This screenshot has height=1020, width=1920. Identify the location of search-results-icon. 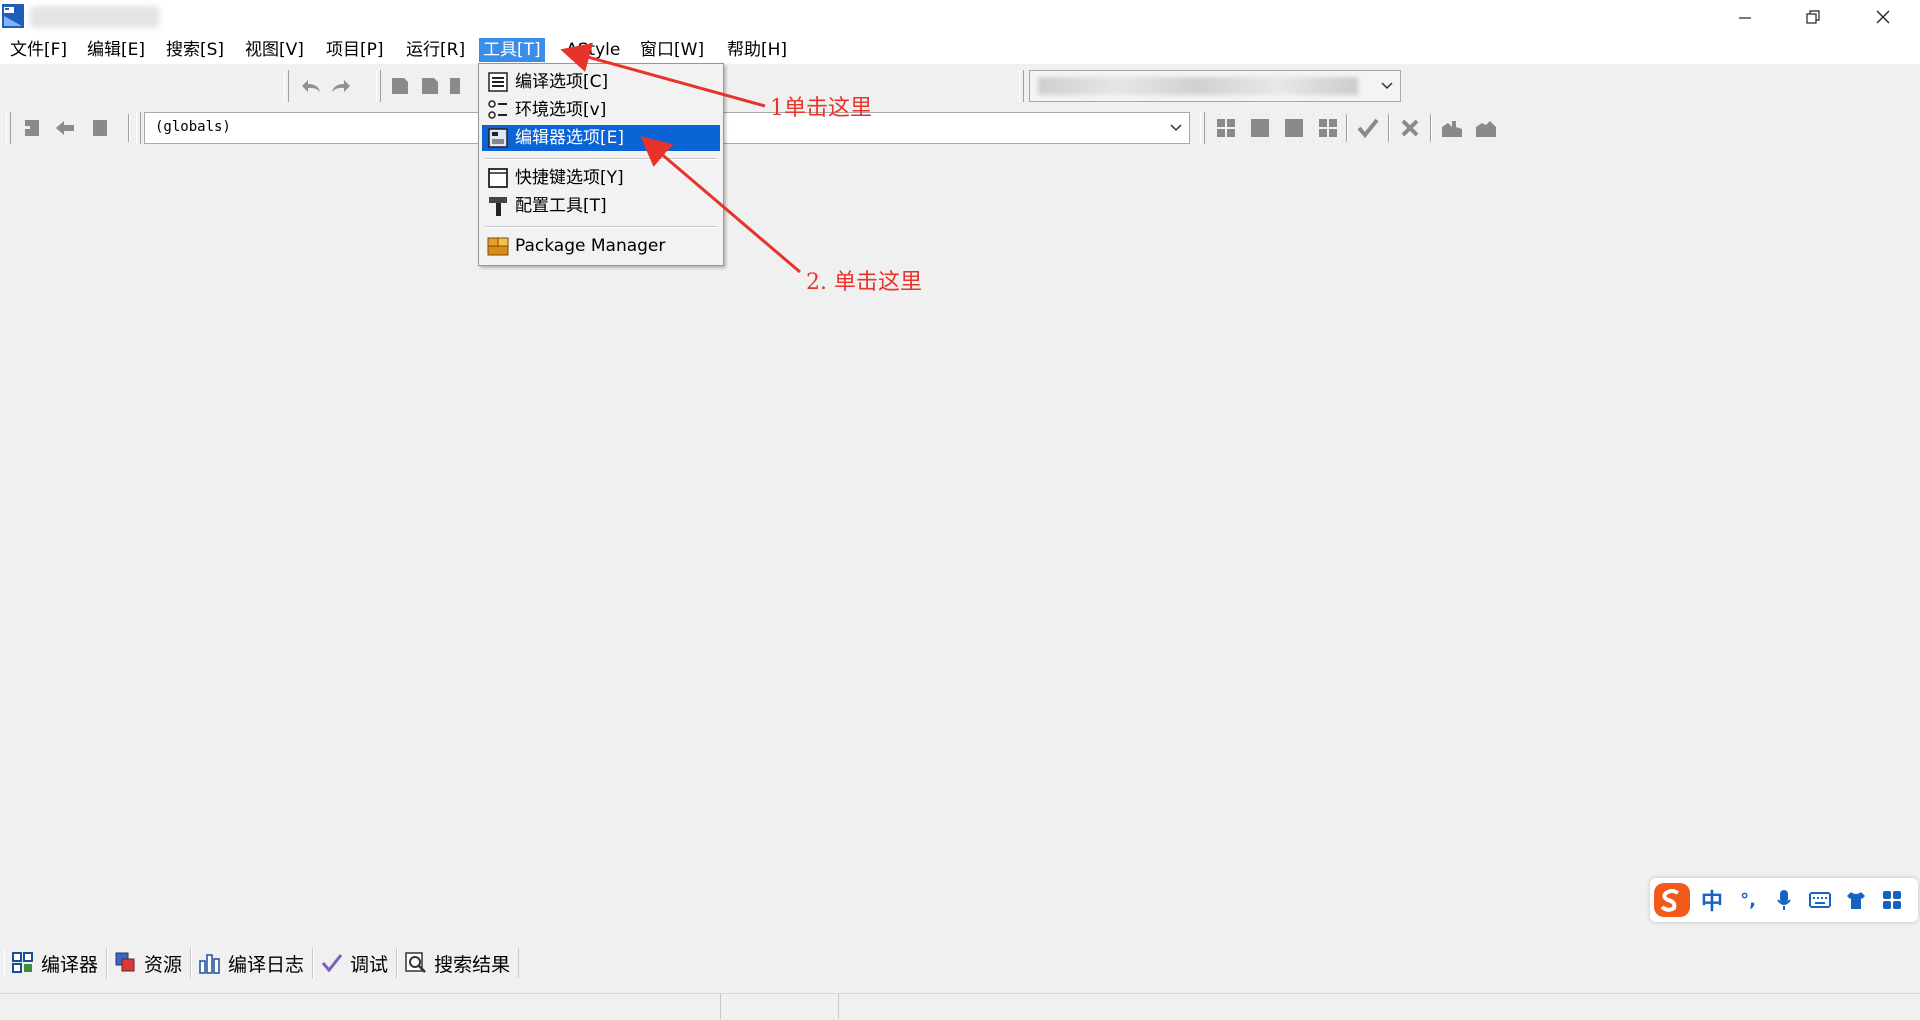
(415, 962).